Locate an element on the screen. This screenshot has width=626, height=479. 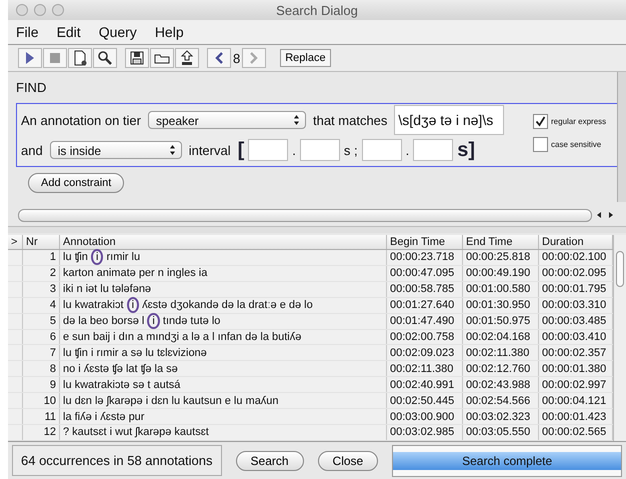
bracket-text: [ is located at coordinates (241, 150).